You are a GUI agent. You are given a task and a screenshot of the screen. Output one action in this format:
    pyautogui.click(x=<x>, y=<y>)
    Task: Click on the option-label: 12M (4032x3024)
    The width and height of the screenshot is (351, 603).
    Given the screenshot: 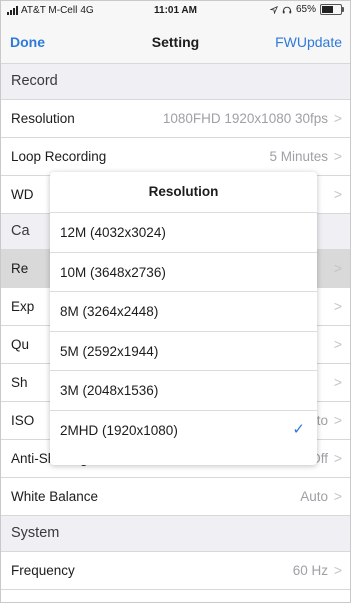 What is the action you would take?
    pyautogui.click(x=113, y=232)
    